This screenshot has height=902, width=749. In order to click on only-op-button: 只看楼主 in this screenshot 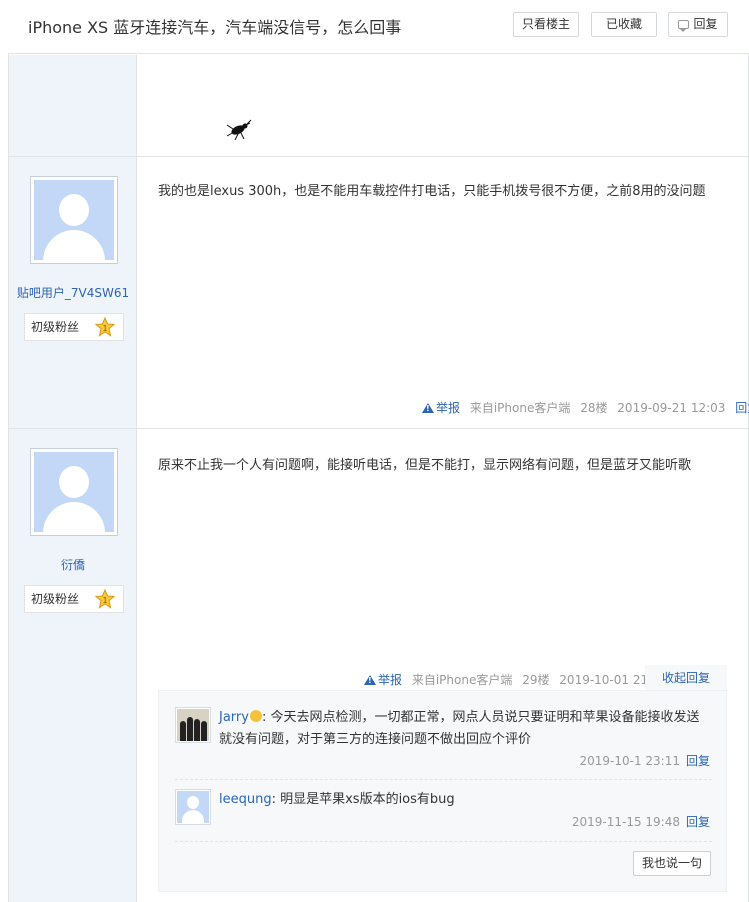, I will do `click(546, 24)`.